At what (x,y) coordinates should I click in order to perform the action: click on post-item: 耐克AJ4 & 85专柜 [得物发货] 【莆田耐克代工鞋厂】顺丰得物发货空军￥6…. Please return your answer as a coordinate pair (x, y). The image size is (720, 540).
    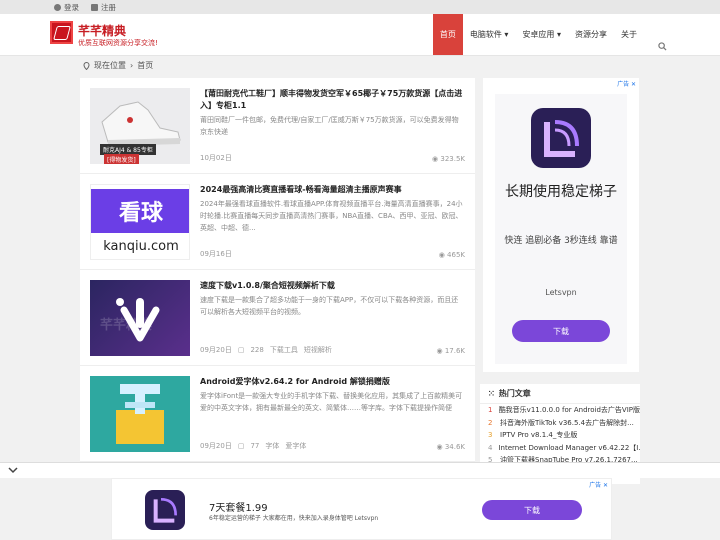
    Looking at the image, I should click on (277, 126).